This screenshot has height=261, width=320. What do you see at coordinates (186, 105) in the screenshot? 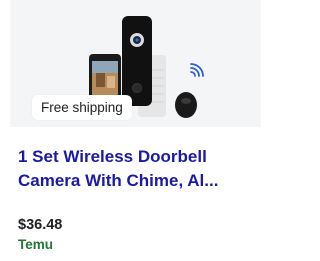
I see `chime-image` at bounding box center [186, 105].